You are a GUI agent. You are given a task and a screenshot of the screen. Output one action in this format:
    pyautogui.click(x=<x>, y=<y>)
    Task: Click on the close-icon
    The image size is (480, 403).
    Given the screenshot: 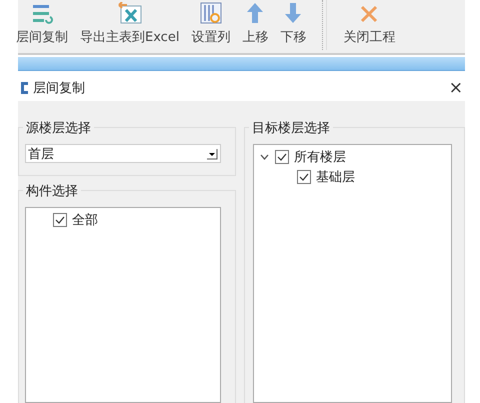 What is the action you would take?
    pyautogui.click(x=369, y=14)
    